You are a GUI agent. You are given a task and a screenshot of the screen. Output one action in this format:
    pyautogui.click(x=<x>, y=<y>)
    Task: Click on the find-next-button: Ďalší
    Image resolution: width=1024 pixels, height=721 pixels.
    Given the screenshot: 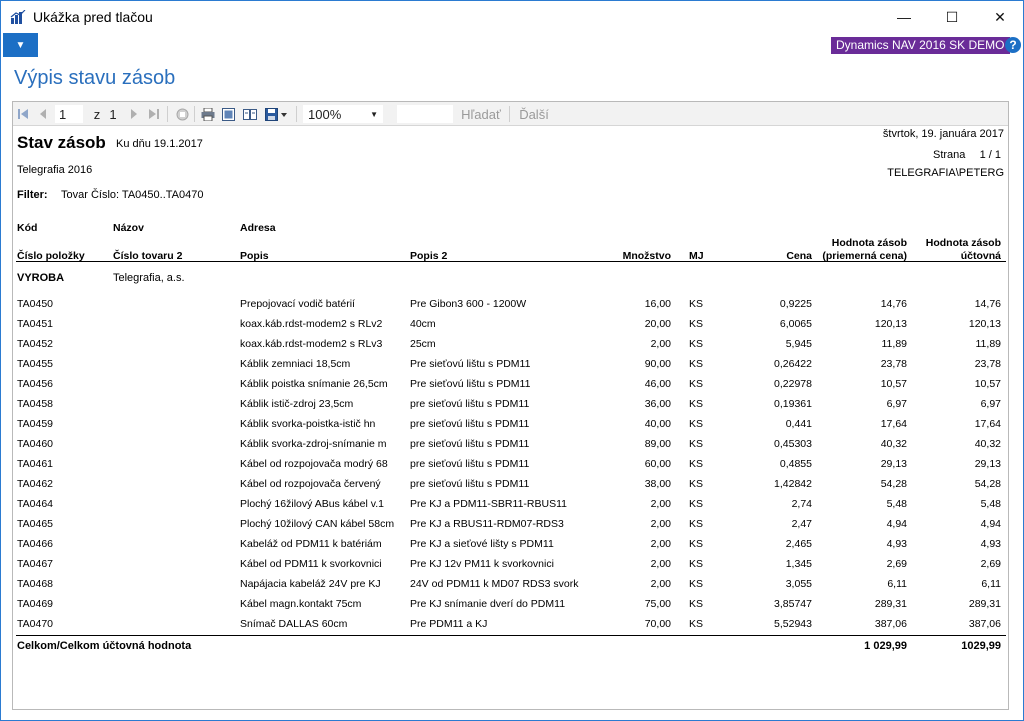 What is the action you would take?
    pyautogui.click(x=534, y=114)
    